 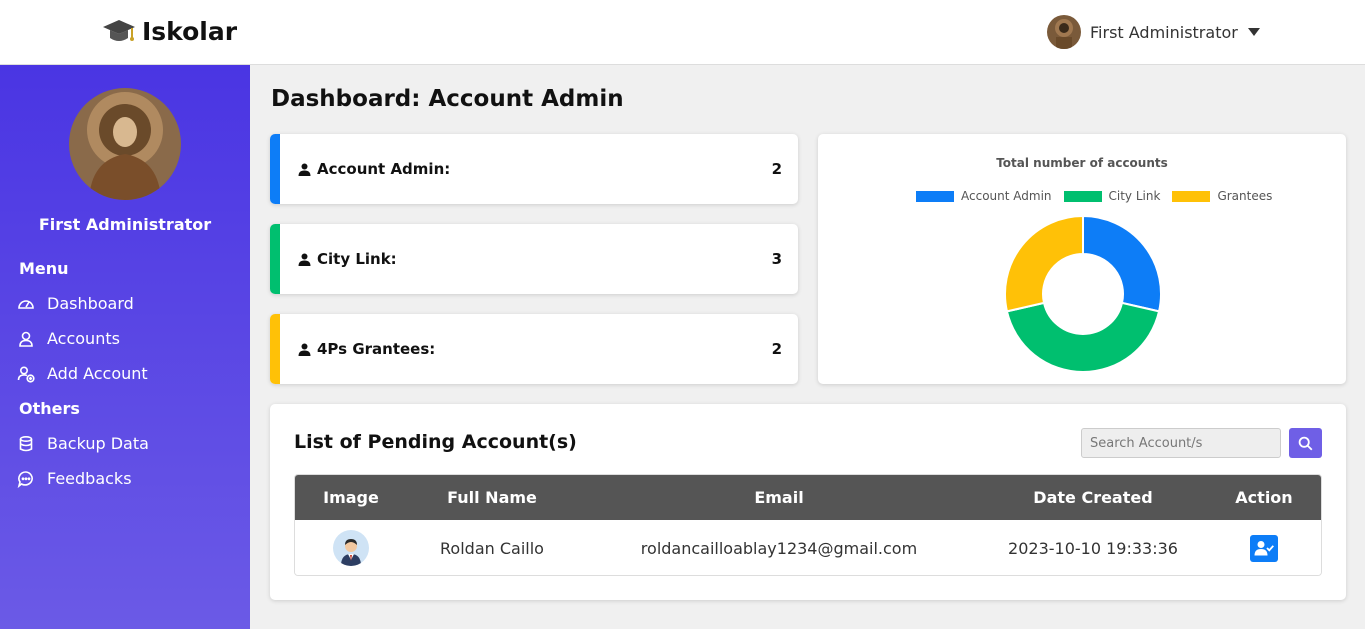 I want to click on row-date-created: 2023-10-10 19:33:36, so click(x=1093, y=548).